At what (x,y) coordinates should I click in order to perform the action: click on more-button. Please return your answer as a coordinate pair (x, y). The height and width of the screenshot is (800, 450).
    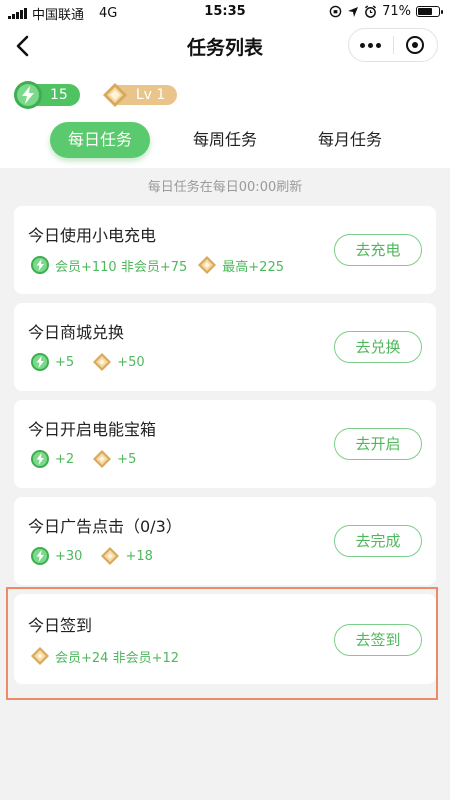
    Looking at the image, I should click on (371, 45).